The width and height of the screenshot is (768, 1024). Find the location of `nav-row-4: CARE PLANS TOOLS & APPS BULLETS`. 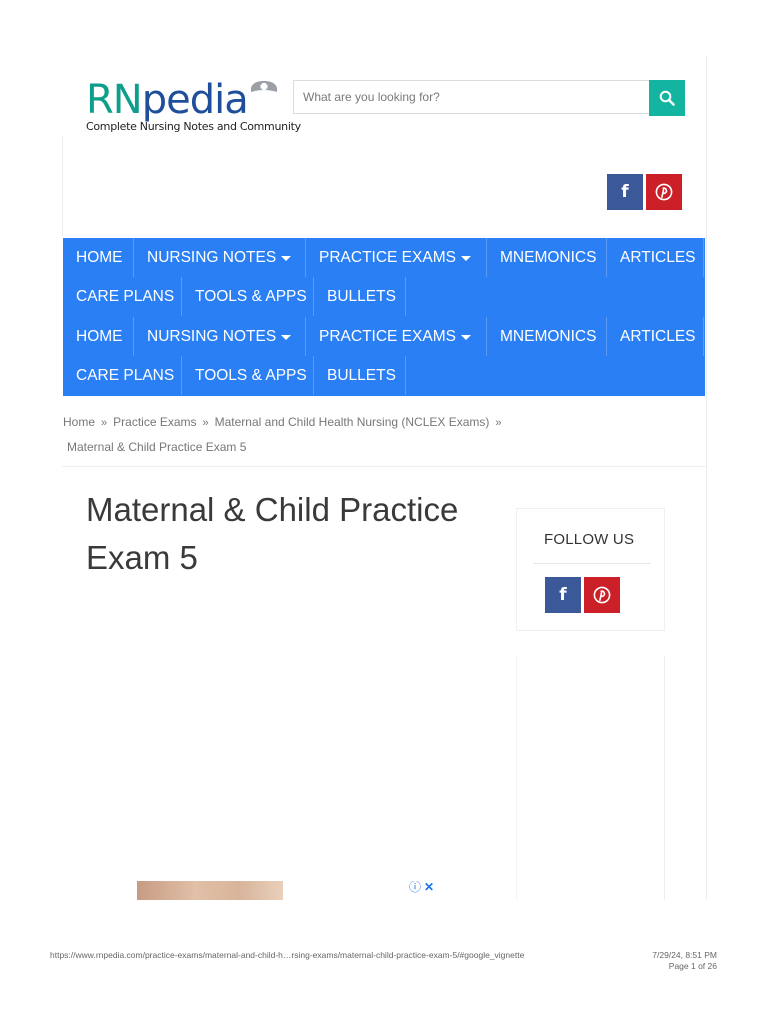

nav-row-4: CARE PLANS TOOLS & APPS BULLETS is located at coordinates (234, 375).